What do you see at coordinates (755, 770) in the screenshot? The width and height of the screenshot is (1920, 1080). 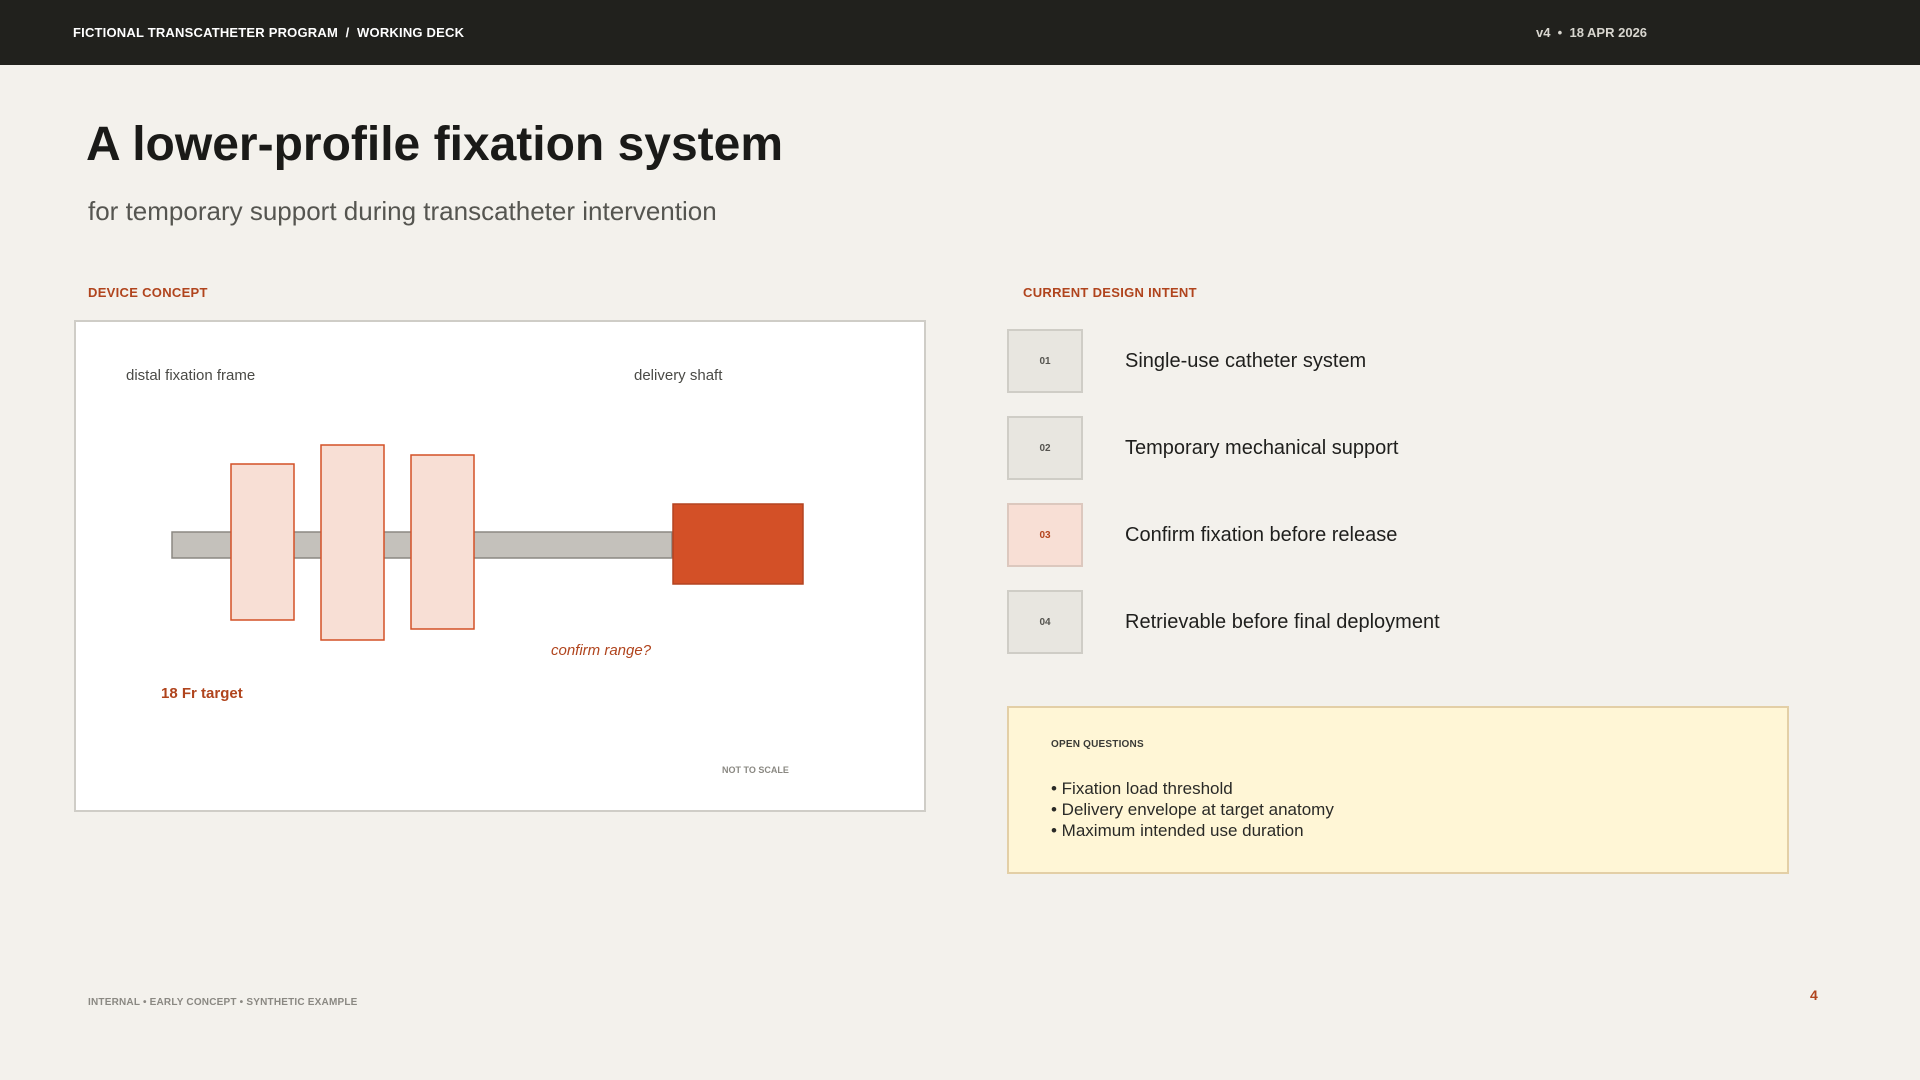 I see `not-to-scale-note: NOT TO SCALE` at bounding box center [755, 770].